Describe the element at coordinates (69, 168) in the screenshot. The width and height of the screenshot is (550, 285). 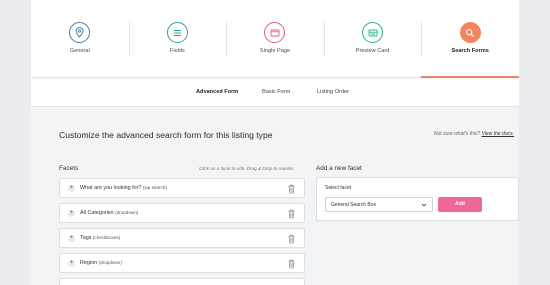
I see `facets-title: Facets` at that location.